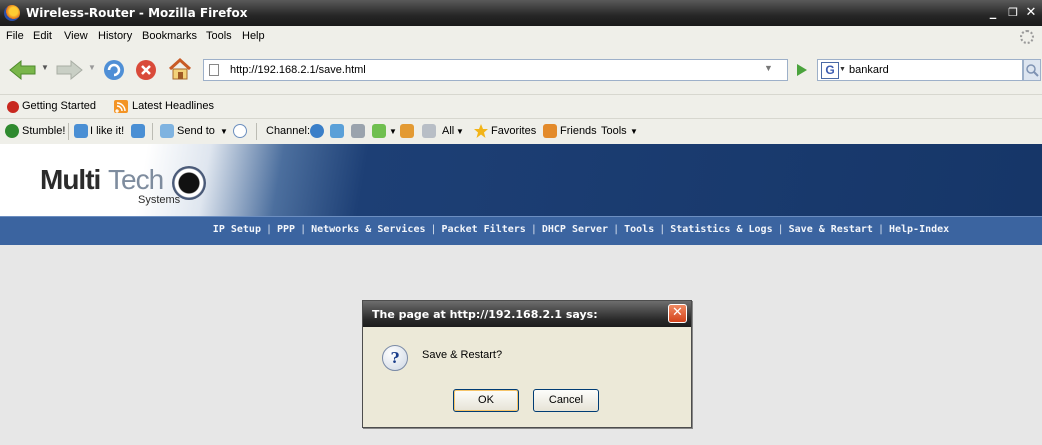  I want to click on comment-icon, so click(240, 131).